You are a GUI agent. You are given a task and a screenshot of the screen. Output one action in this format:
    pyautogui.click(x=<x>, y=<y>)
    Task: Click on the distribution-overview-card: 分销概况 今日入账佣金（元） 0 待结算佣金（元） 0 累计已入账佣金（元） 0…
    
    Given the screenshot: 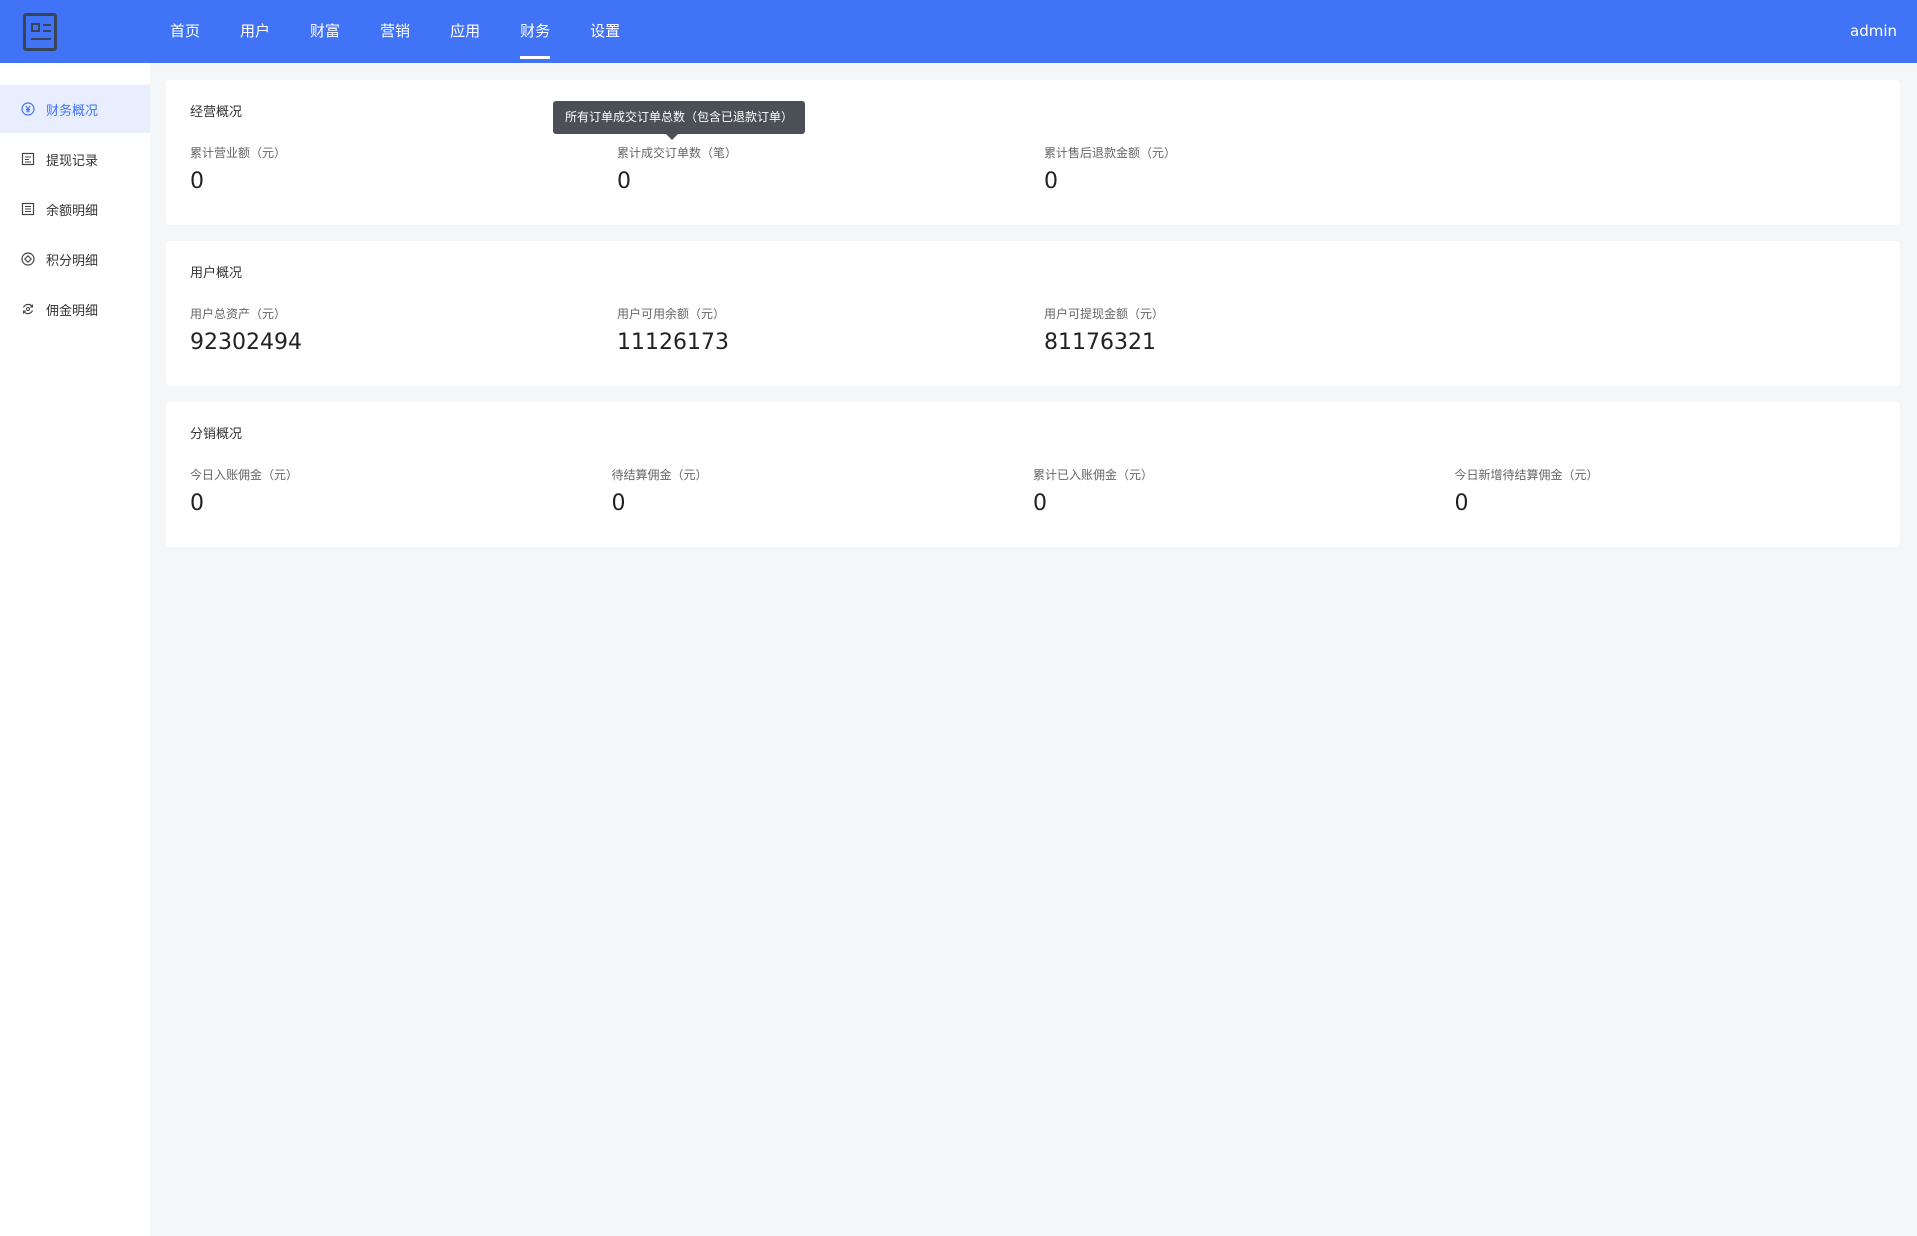 What is the action you would take?
    pyautogui.click(x=1033, y=474)
    